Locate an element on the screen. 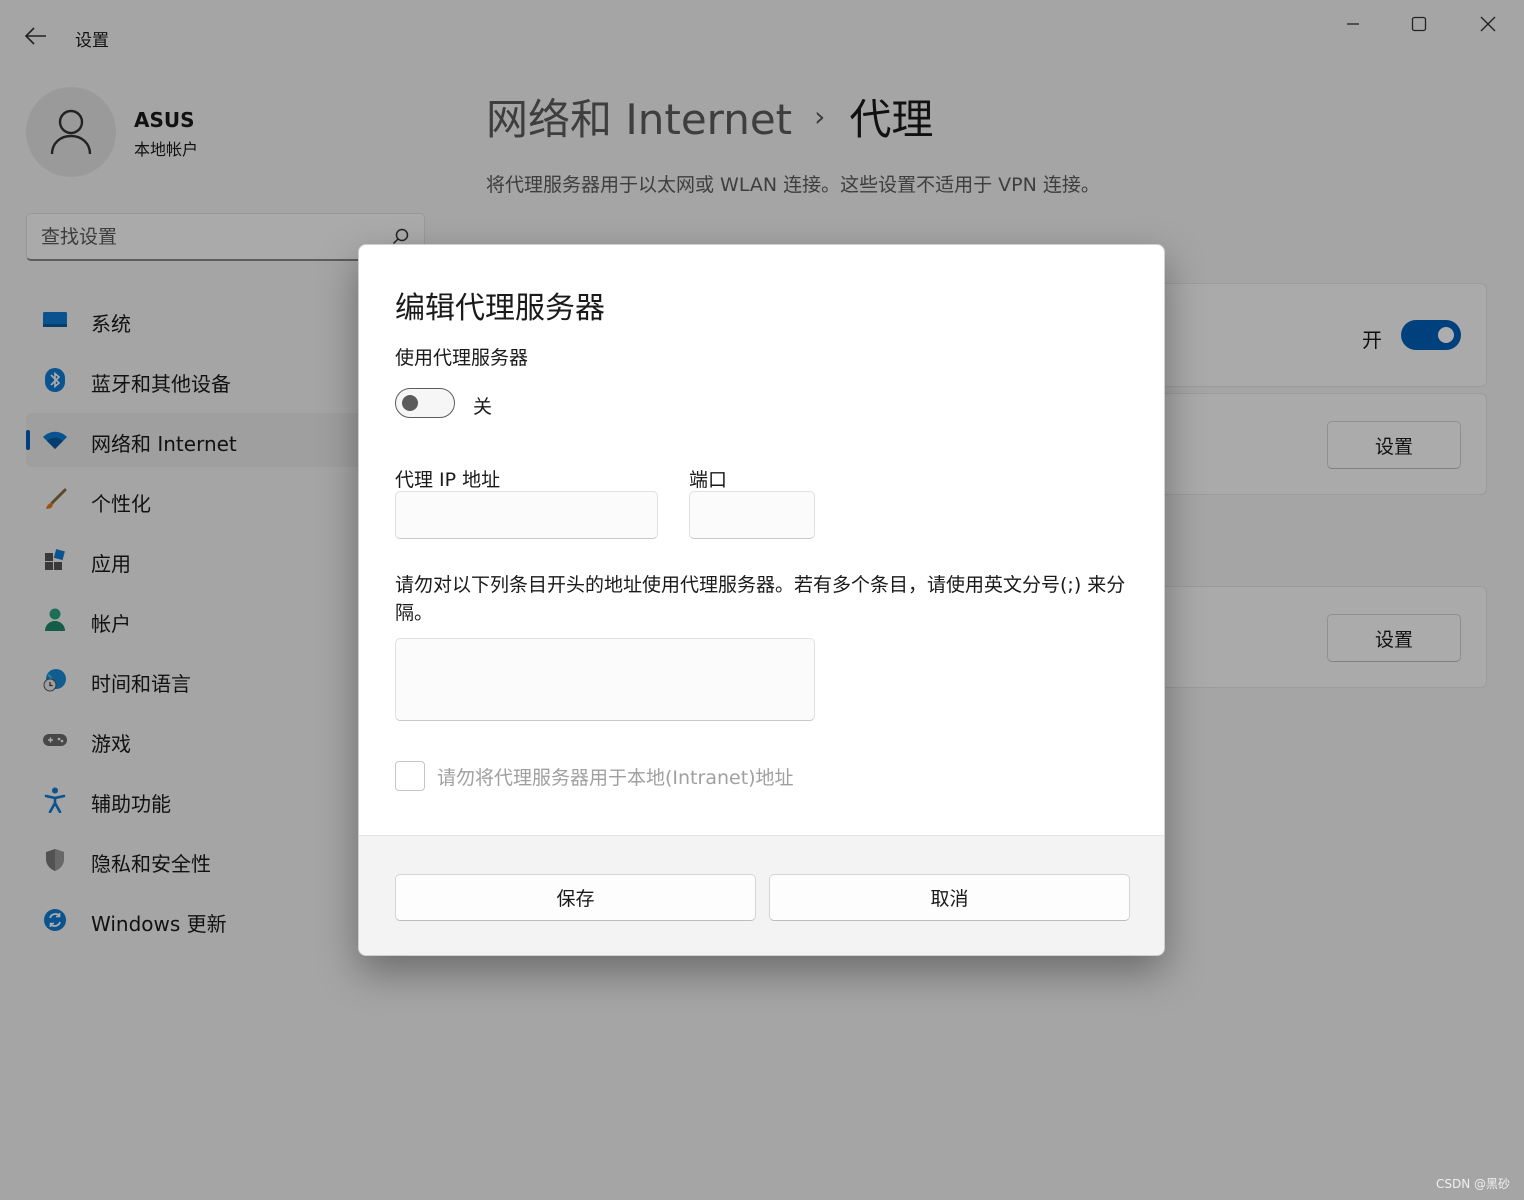  toggle-knob is located at coordinates (410, 403).